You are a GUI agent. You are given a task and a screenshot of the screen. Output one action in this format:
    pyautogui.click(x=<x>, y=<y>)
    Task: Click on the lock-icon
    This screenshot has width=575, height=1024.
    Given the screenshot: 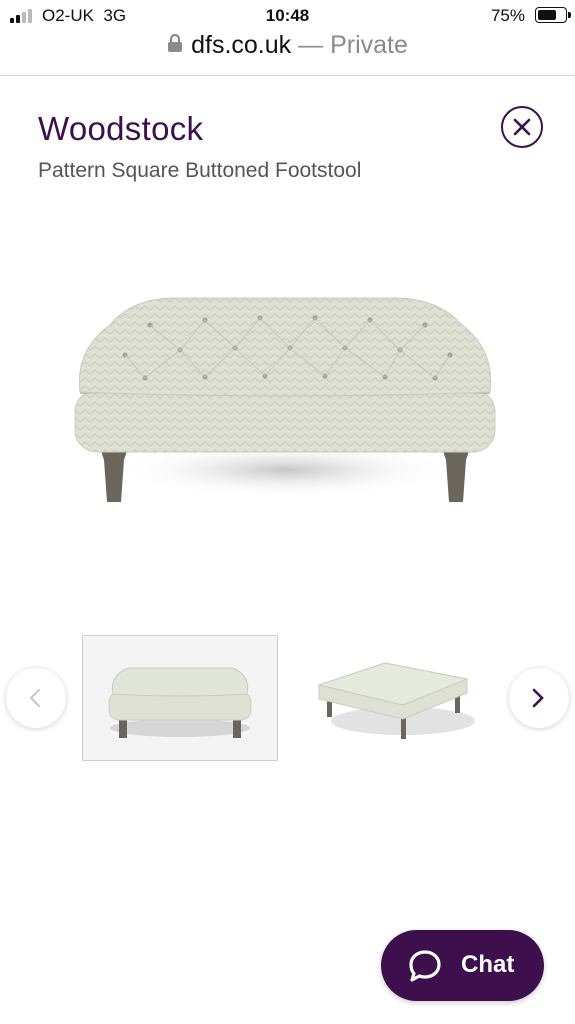 What is the action you would take?
    pyautogui.click(x=175, y=45)
    